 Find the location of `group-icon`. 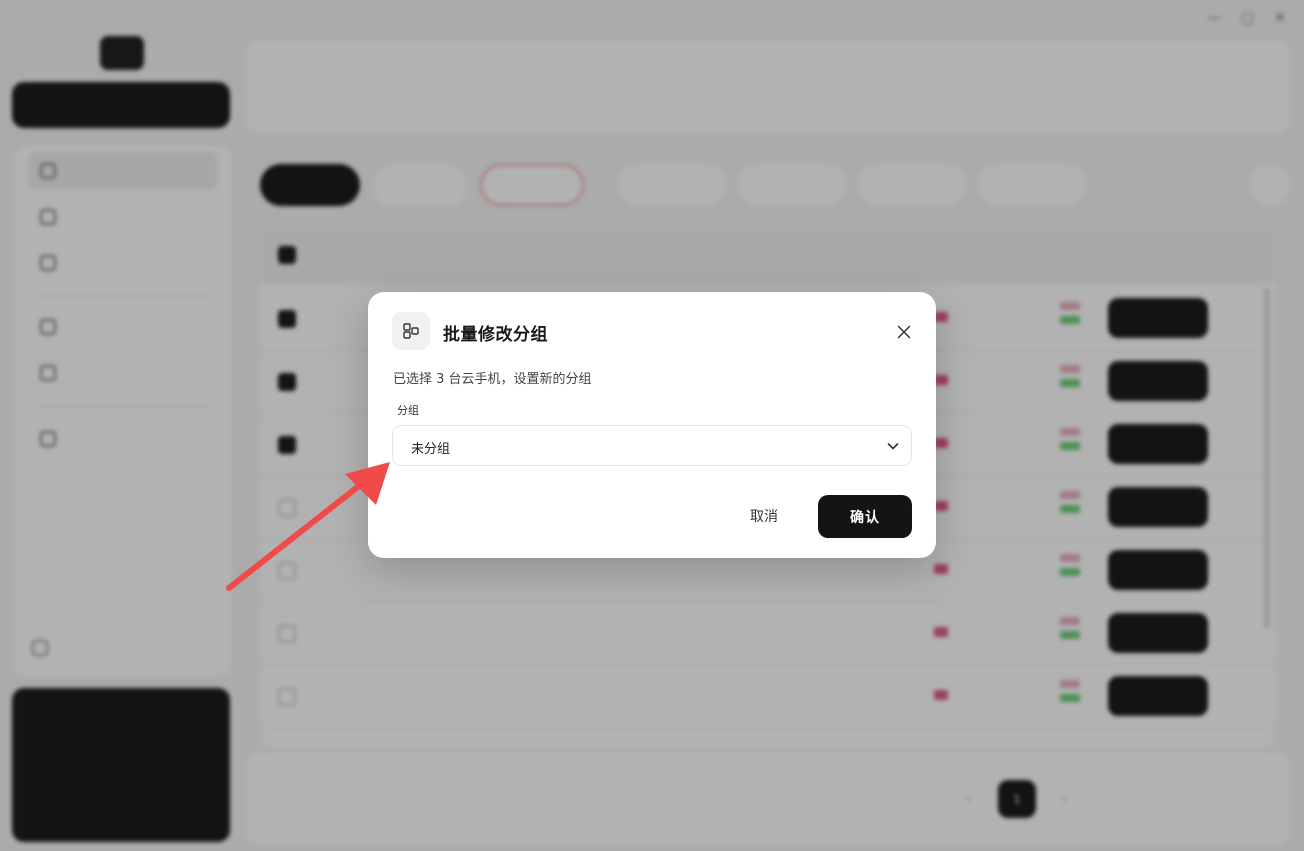

group-icon is located at coordinates (411, 331).